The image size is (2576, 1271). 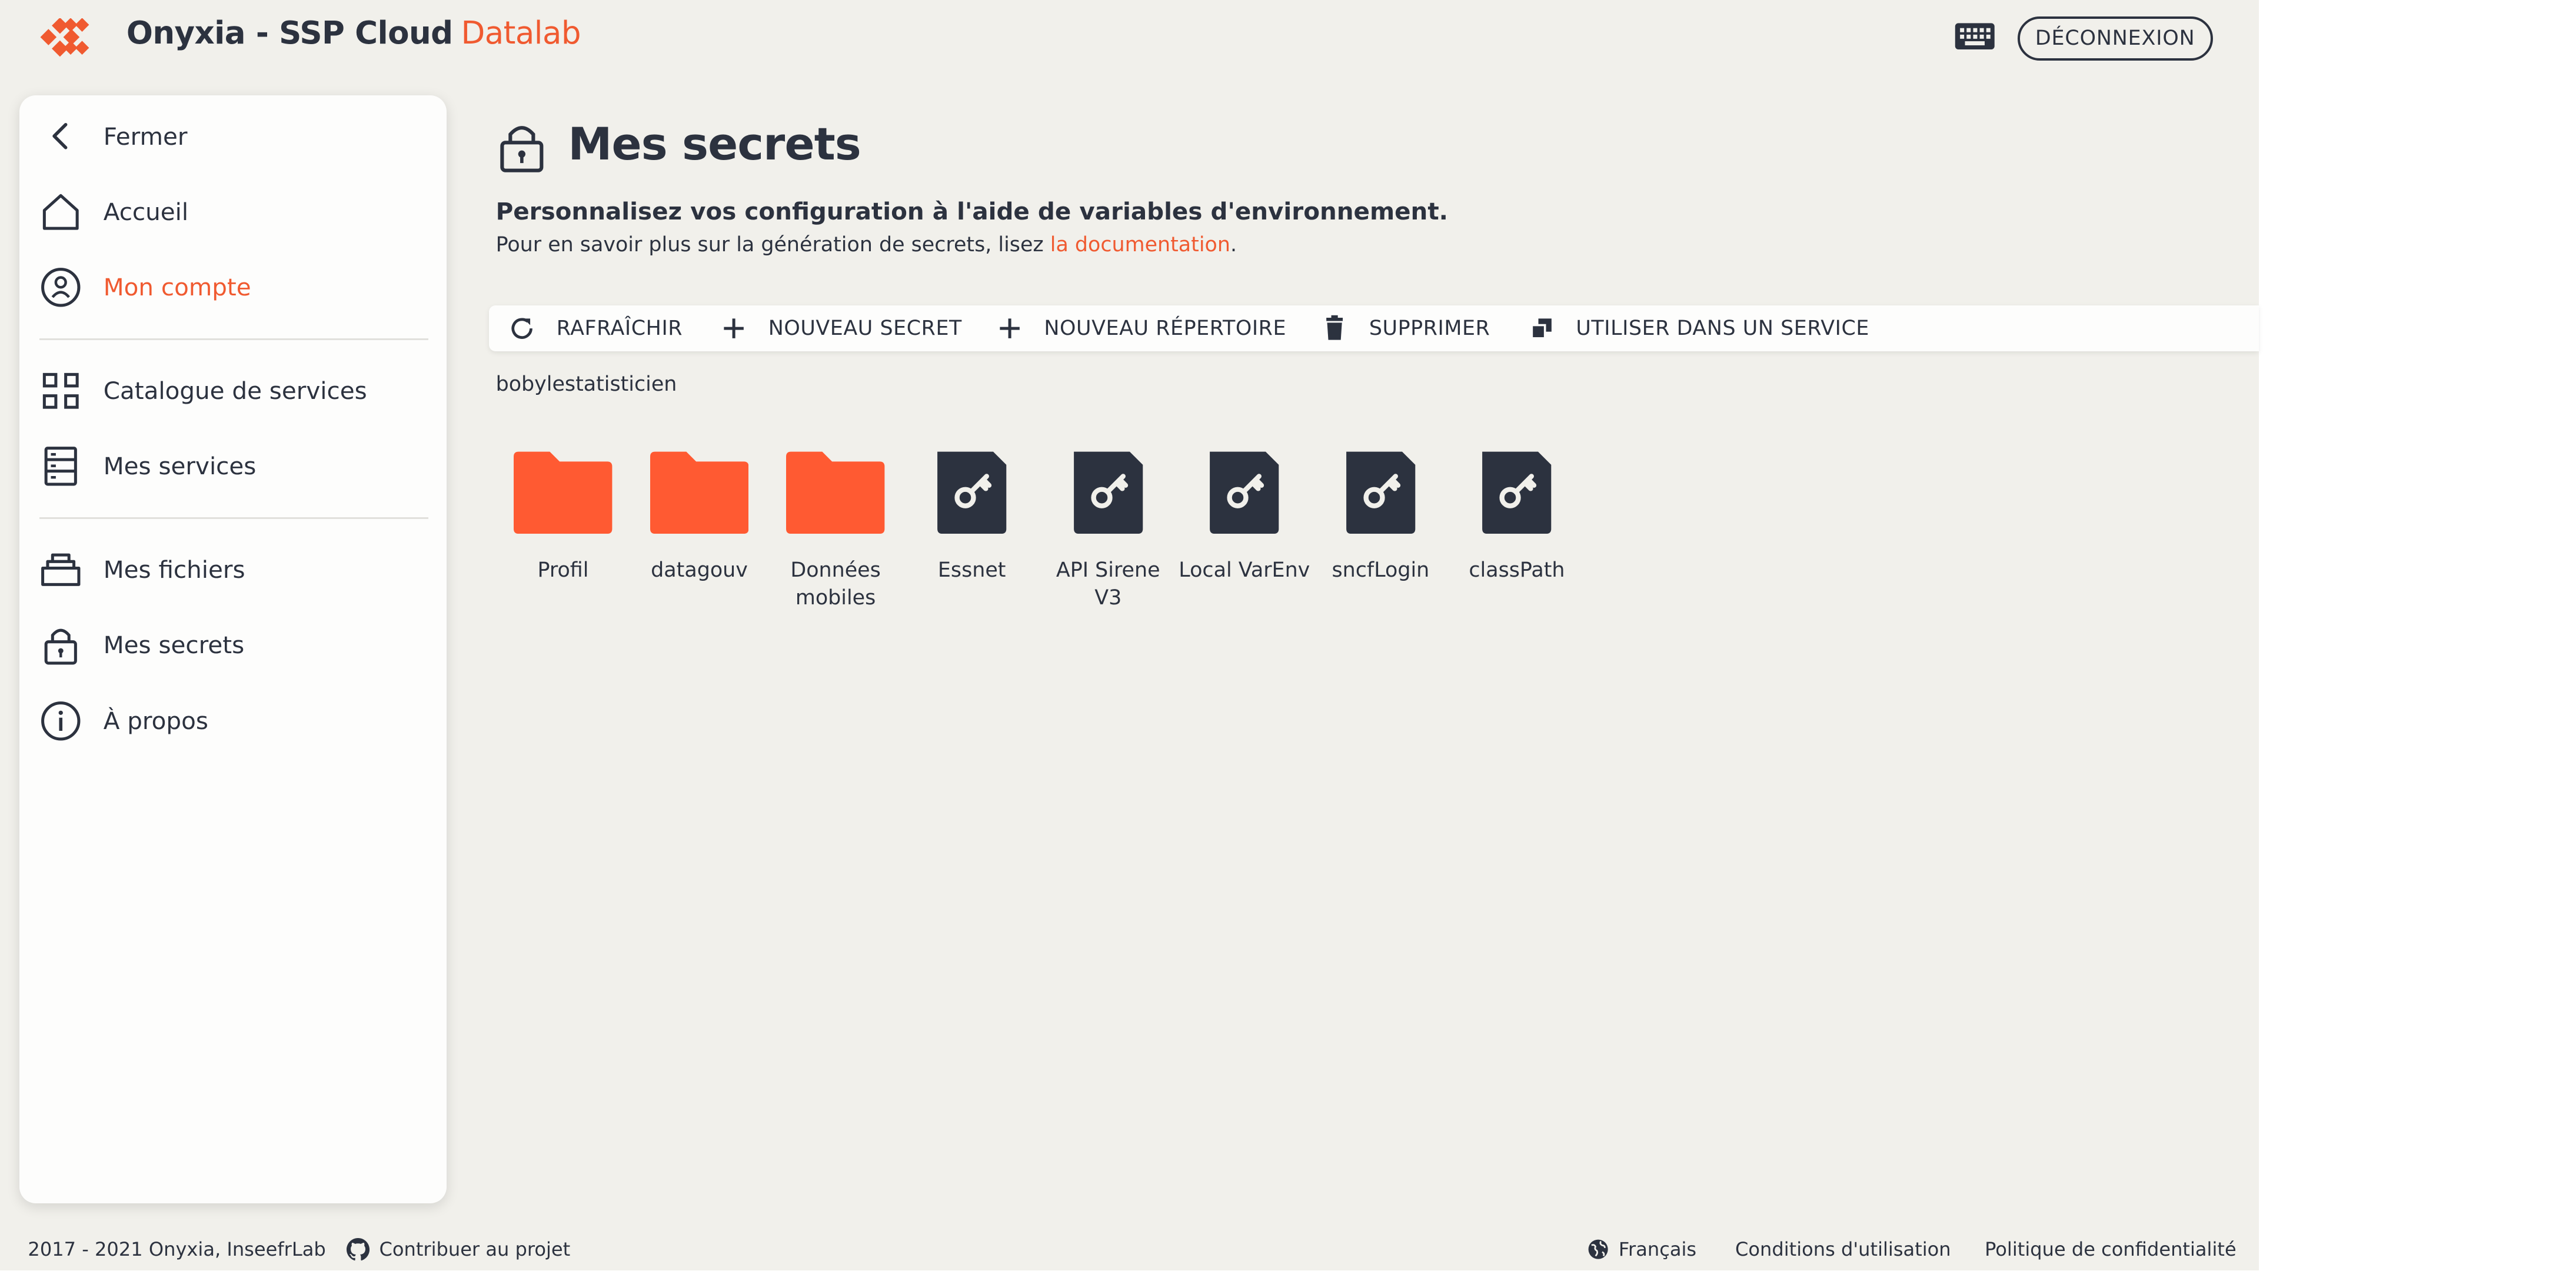 I want to click on app-suffix: Datalab, so click(x=521, y=33).